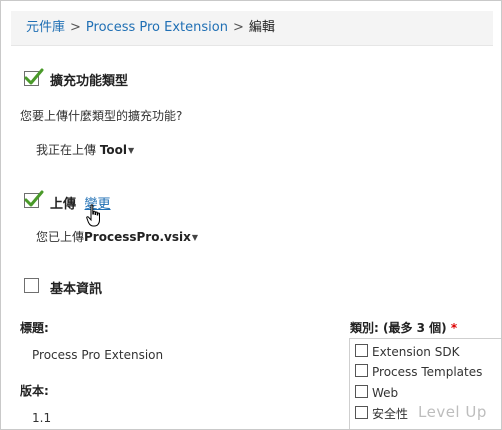  What do you see at coordinates (97, 355) in the screenshot?
I see `title-field-value: Process Pro Extension` at bounding box center [97, 355].